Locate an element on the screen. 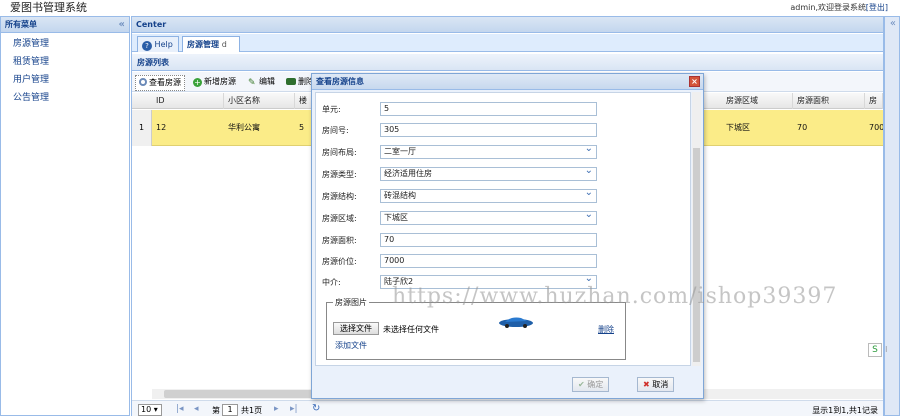 Image resolution: width=900 pixels, height=416 pixels. dialog-scrollbar is located at coordinates (696, 229).